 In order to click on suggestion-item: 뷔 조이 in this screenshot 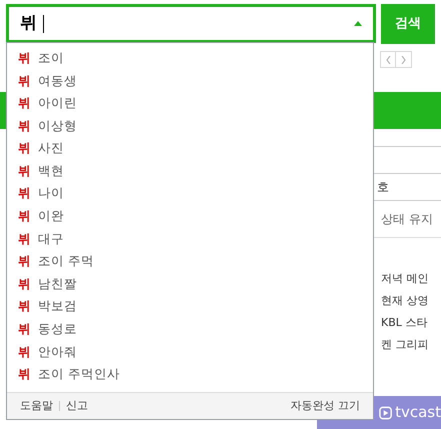, I will do `click(190, 58)`.